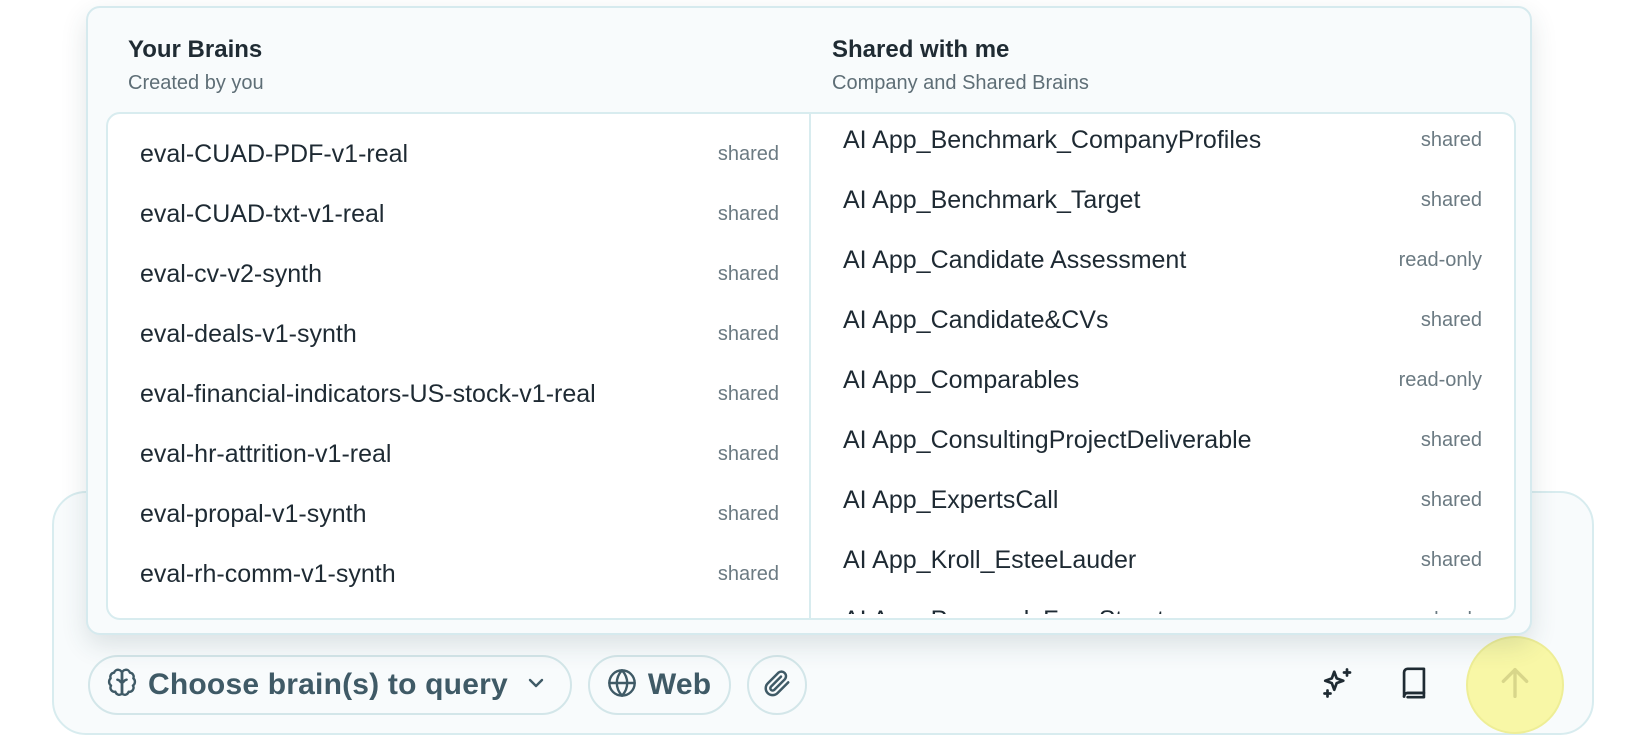 The image size is (1636, 756). I want to click on arrow-up-icon, so click(1515, 685).